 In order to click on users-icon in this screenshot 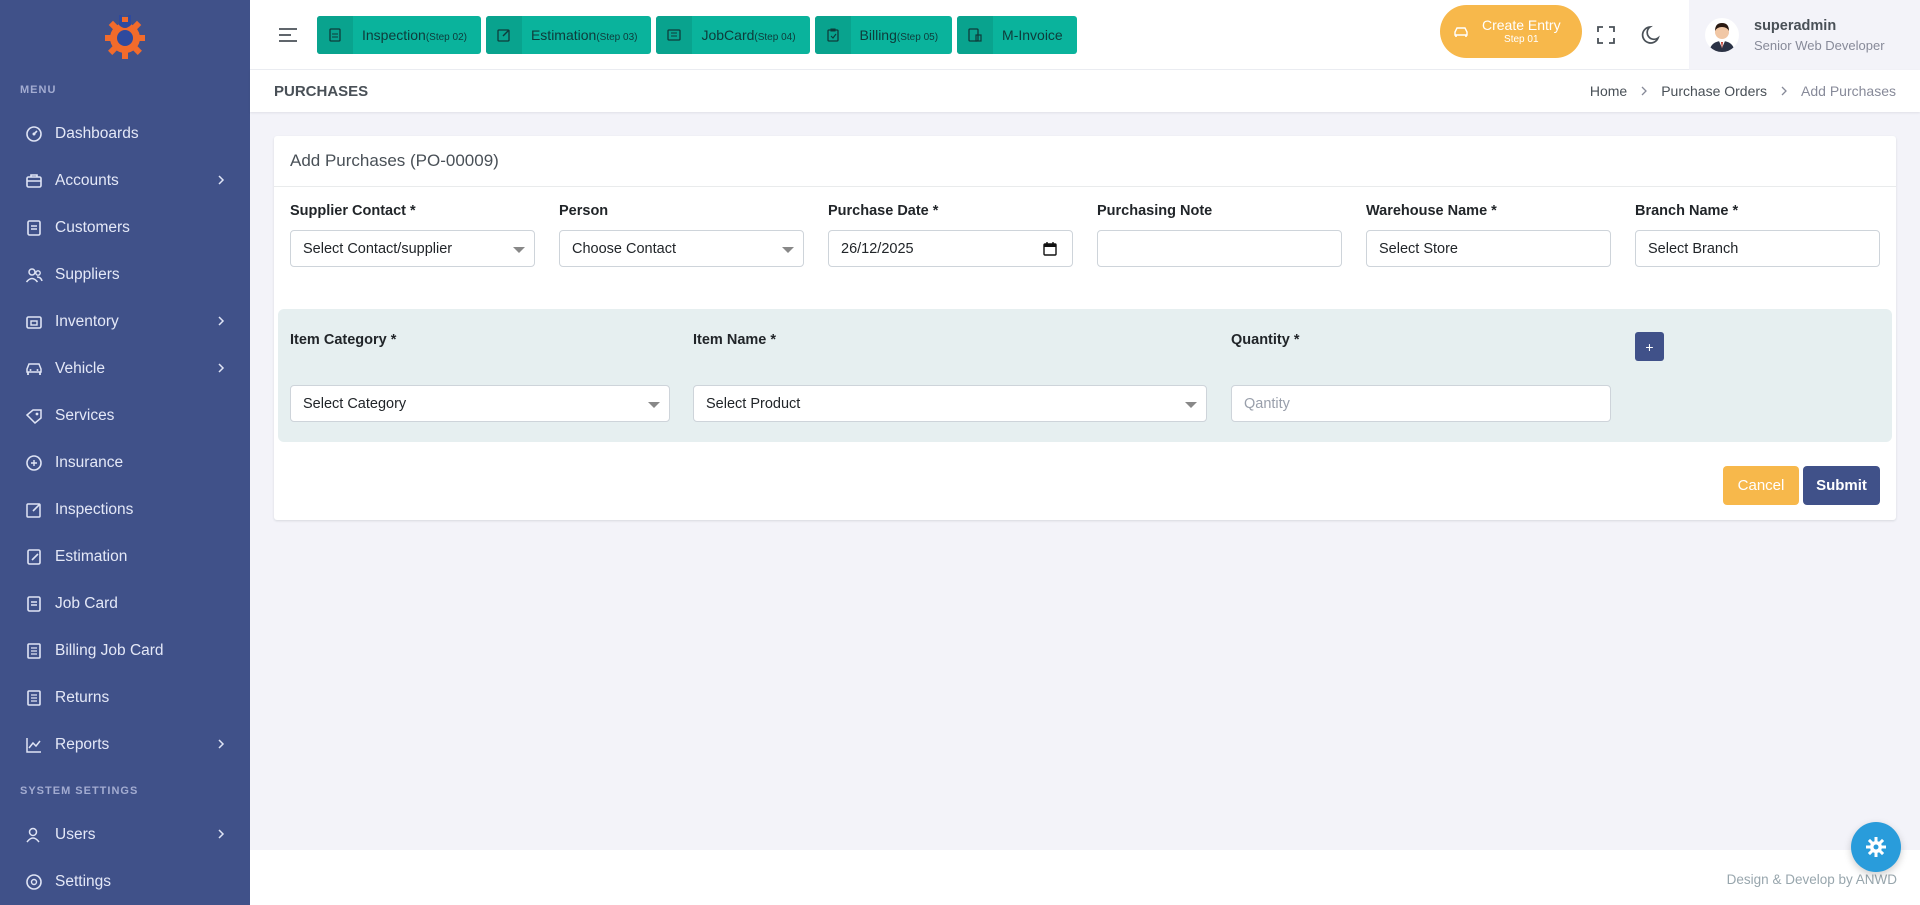, I will do `click(34, 275)`.